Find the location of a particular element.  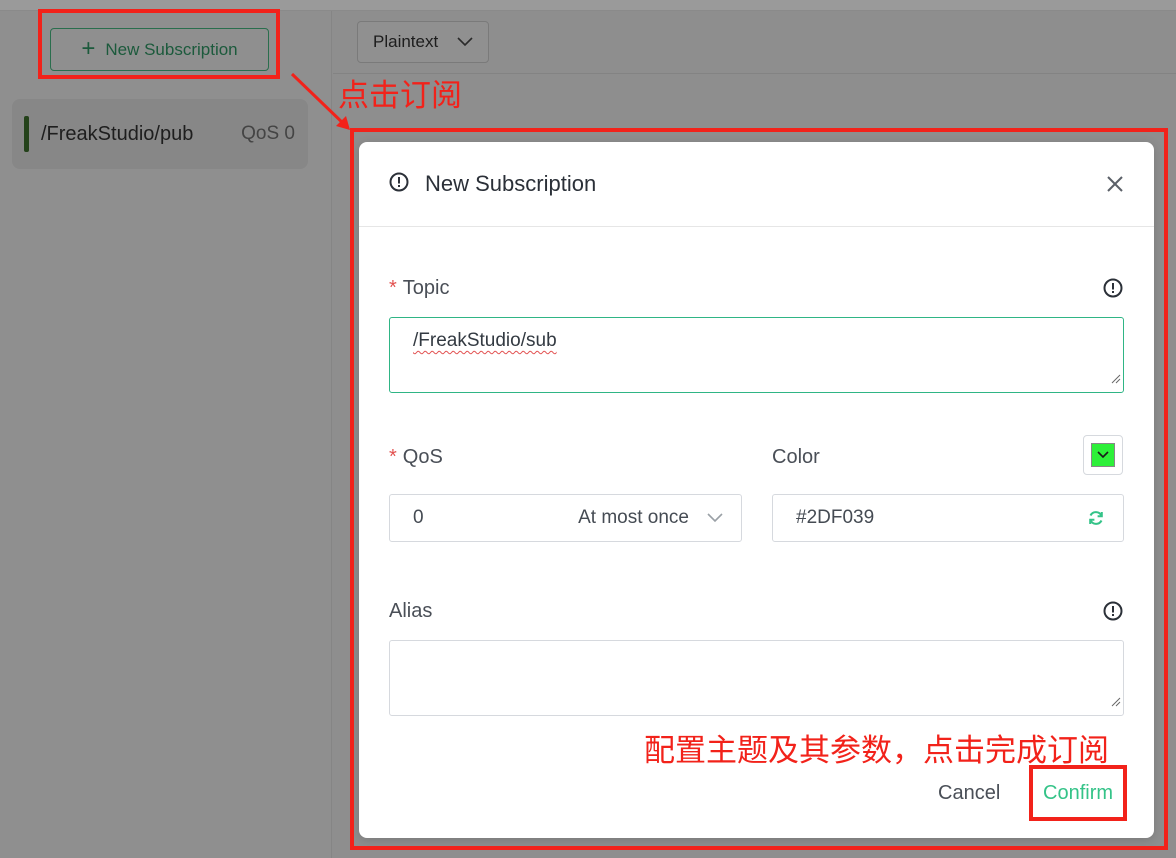

subscription-color-bar is located at coordinates (26, 134).